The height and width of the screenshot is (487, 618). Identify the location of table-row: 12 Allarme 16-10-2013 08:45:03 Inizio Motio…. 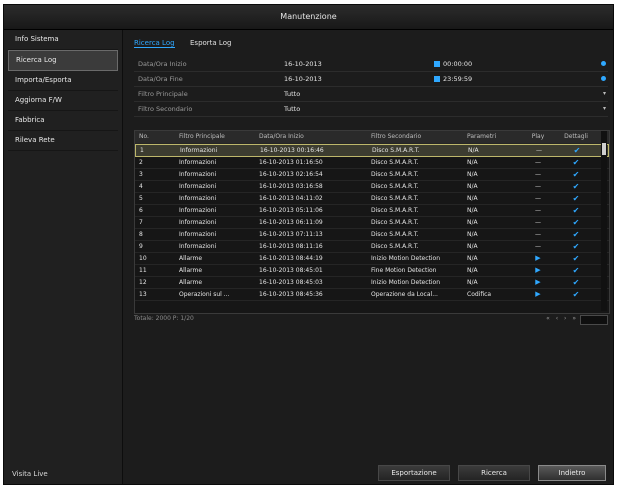
(372, 283).